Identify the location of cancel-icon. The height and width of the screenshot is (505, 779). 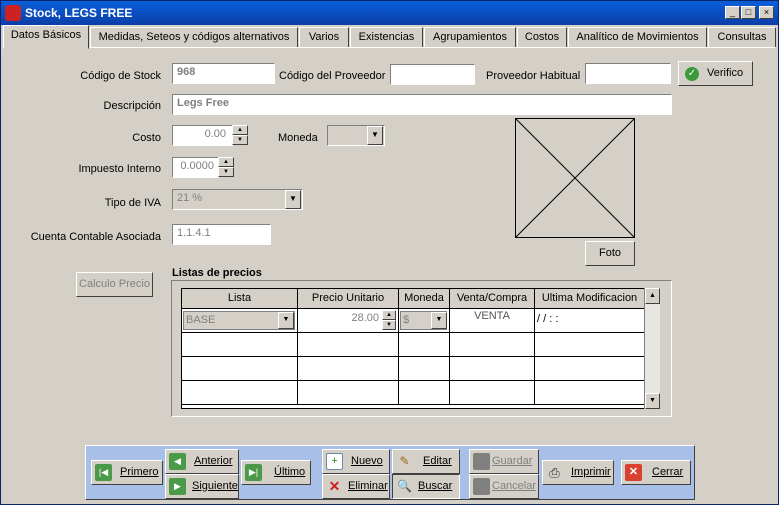
(481, 486).